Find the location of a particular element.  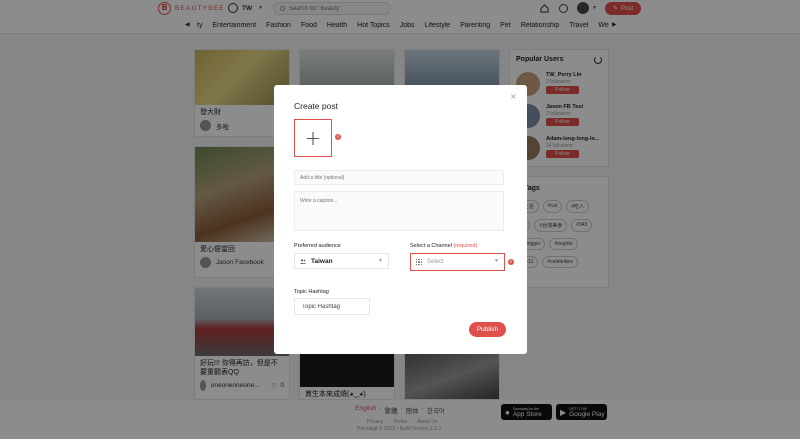

plus-icon: + is located at coordinates (313, 138).